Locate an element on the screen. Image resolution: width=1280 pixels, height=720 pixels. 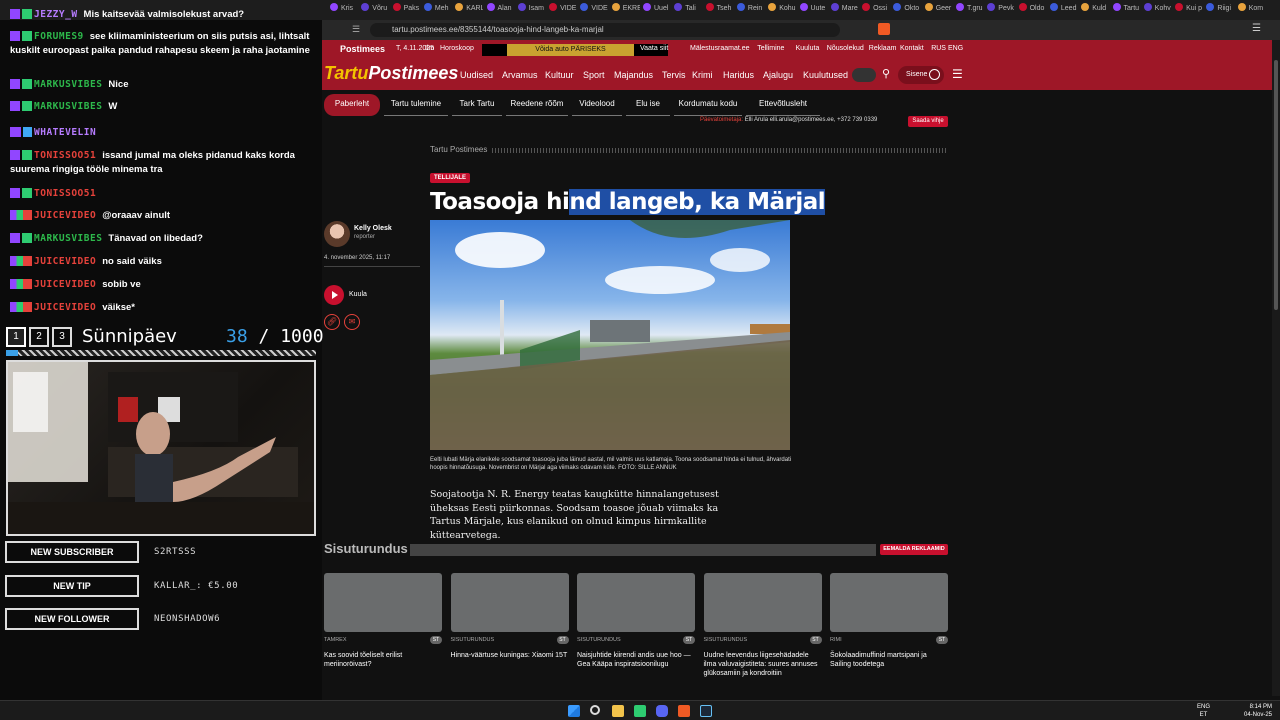
nav-item: Arvamus is located at coordinates (520, 75).